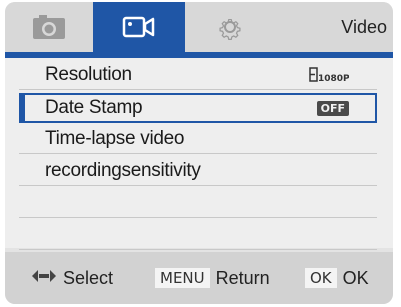  Describe the element at coordinates (355, 277) in the screenshot. I see `ok-label: OK` at that location.